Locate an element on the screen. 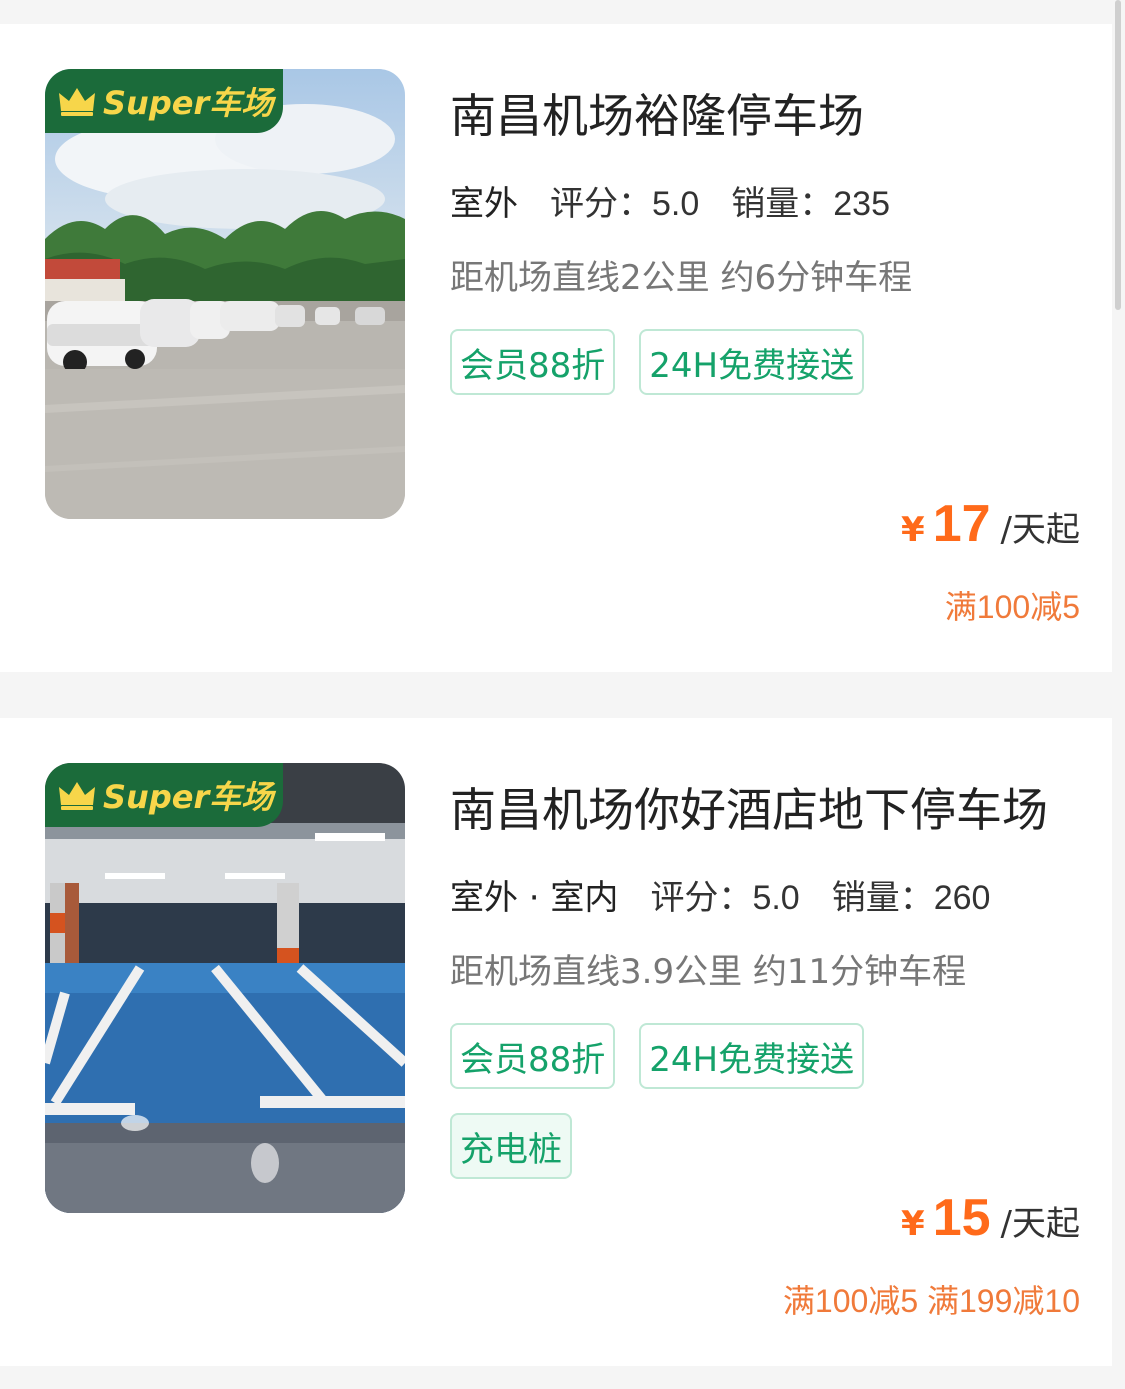 The height and width of the screenshot is (1389, 1125). sales-value: 235 is located at coordinates (861, 204).